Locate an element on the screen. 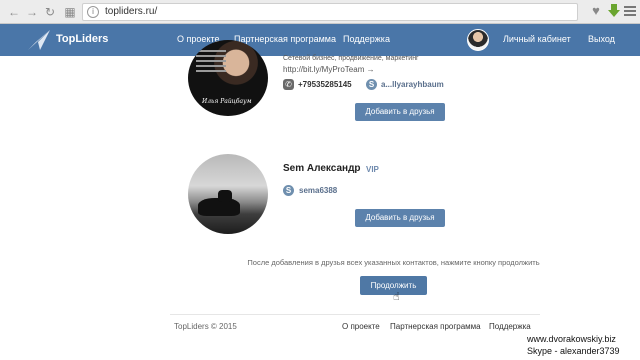  avatar is located at coordinates (478, 40).